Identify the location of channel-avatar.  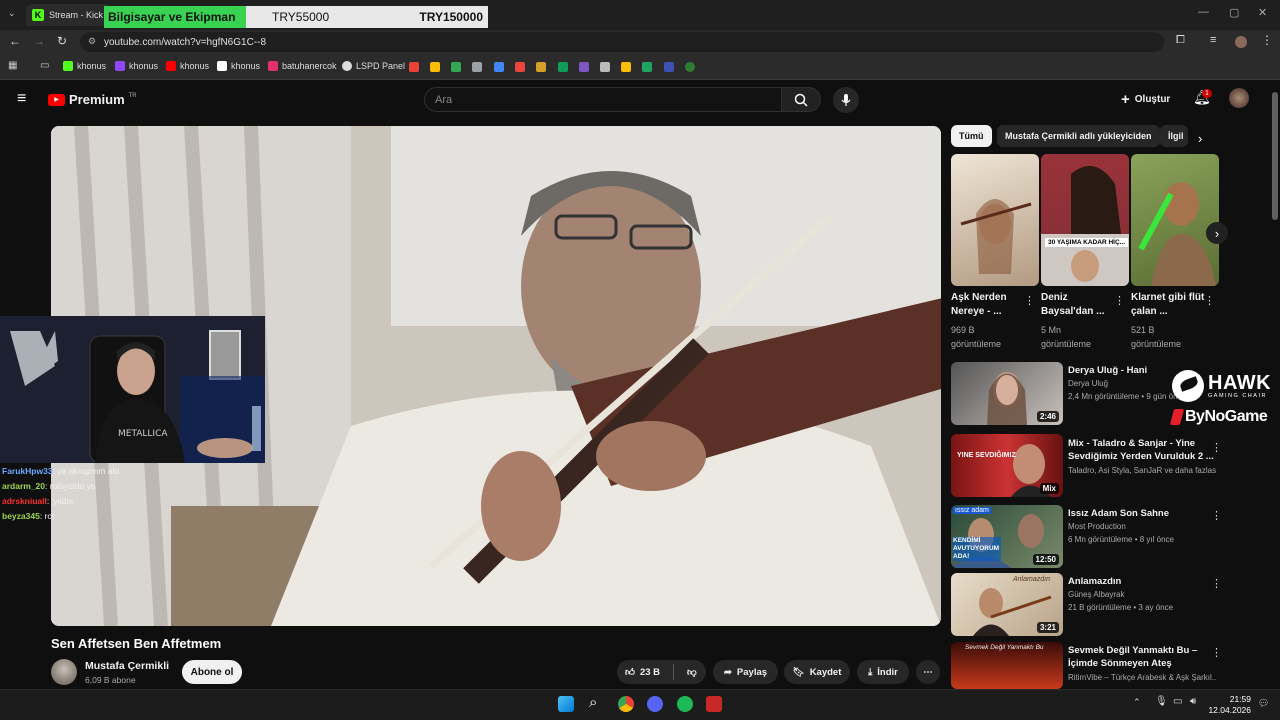
(64, 672).